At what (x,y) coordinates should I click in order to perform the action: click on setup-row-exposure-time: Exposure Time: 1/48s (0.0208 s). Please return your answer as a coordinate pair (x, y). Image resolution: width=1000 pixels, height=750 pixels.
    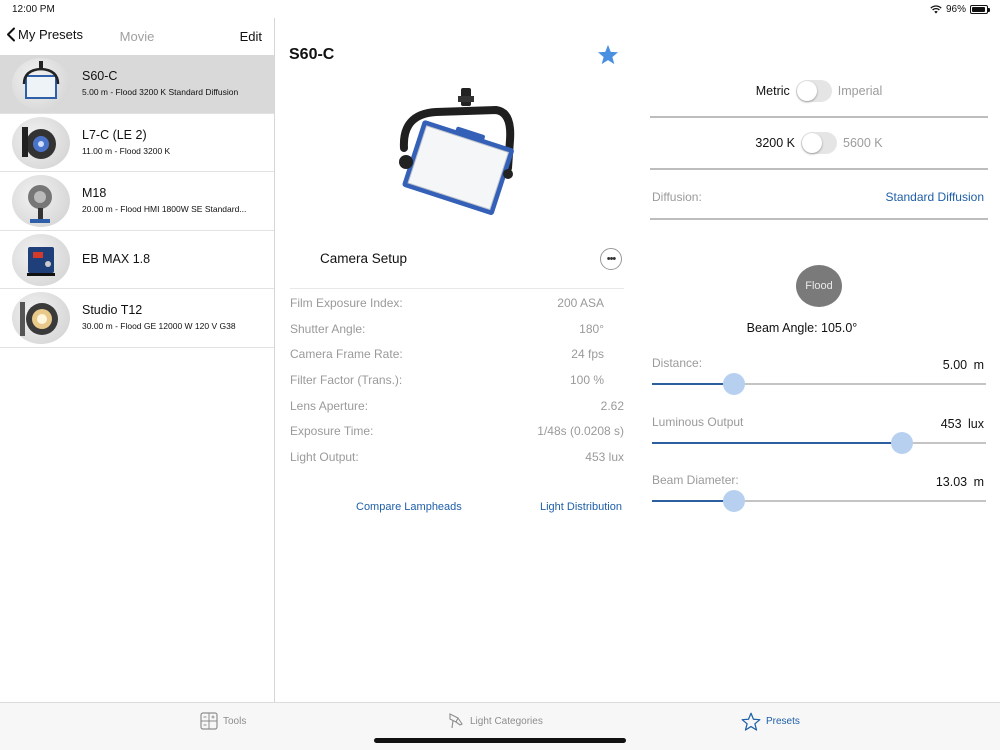
    Looking at the image, I should click on (457, 430).